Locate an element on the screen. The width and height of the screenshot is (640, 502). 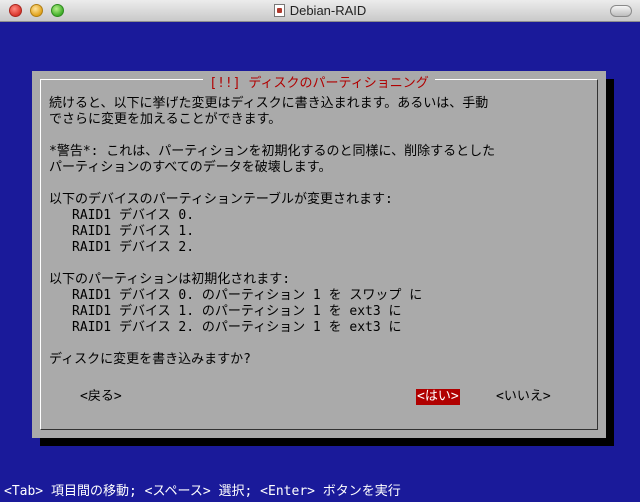
window-title-area: Debian-RAID is located at coordinates (320, 10).